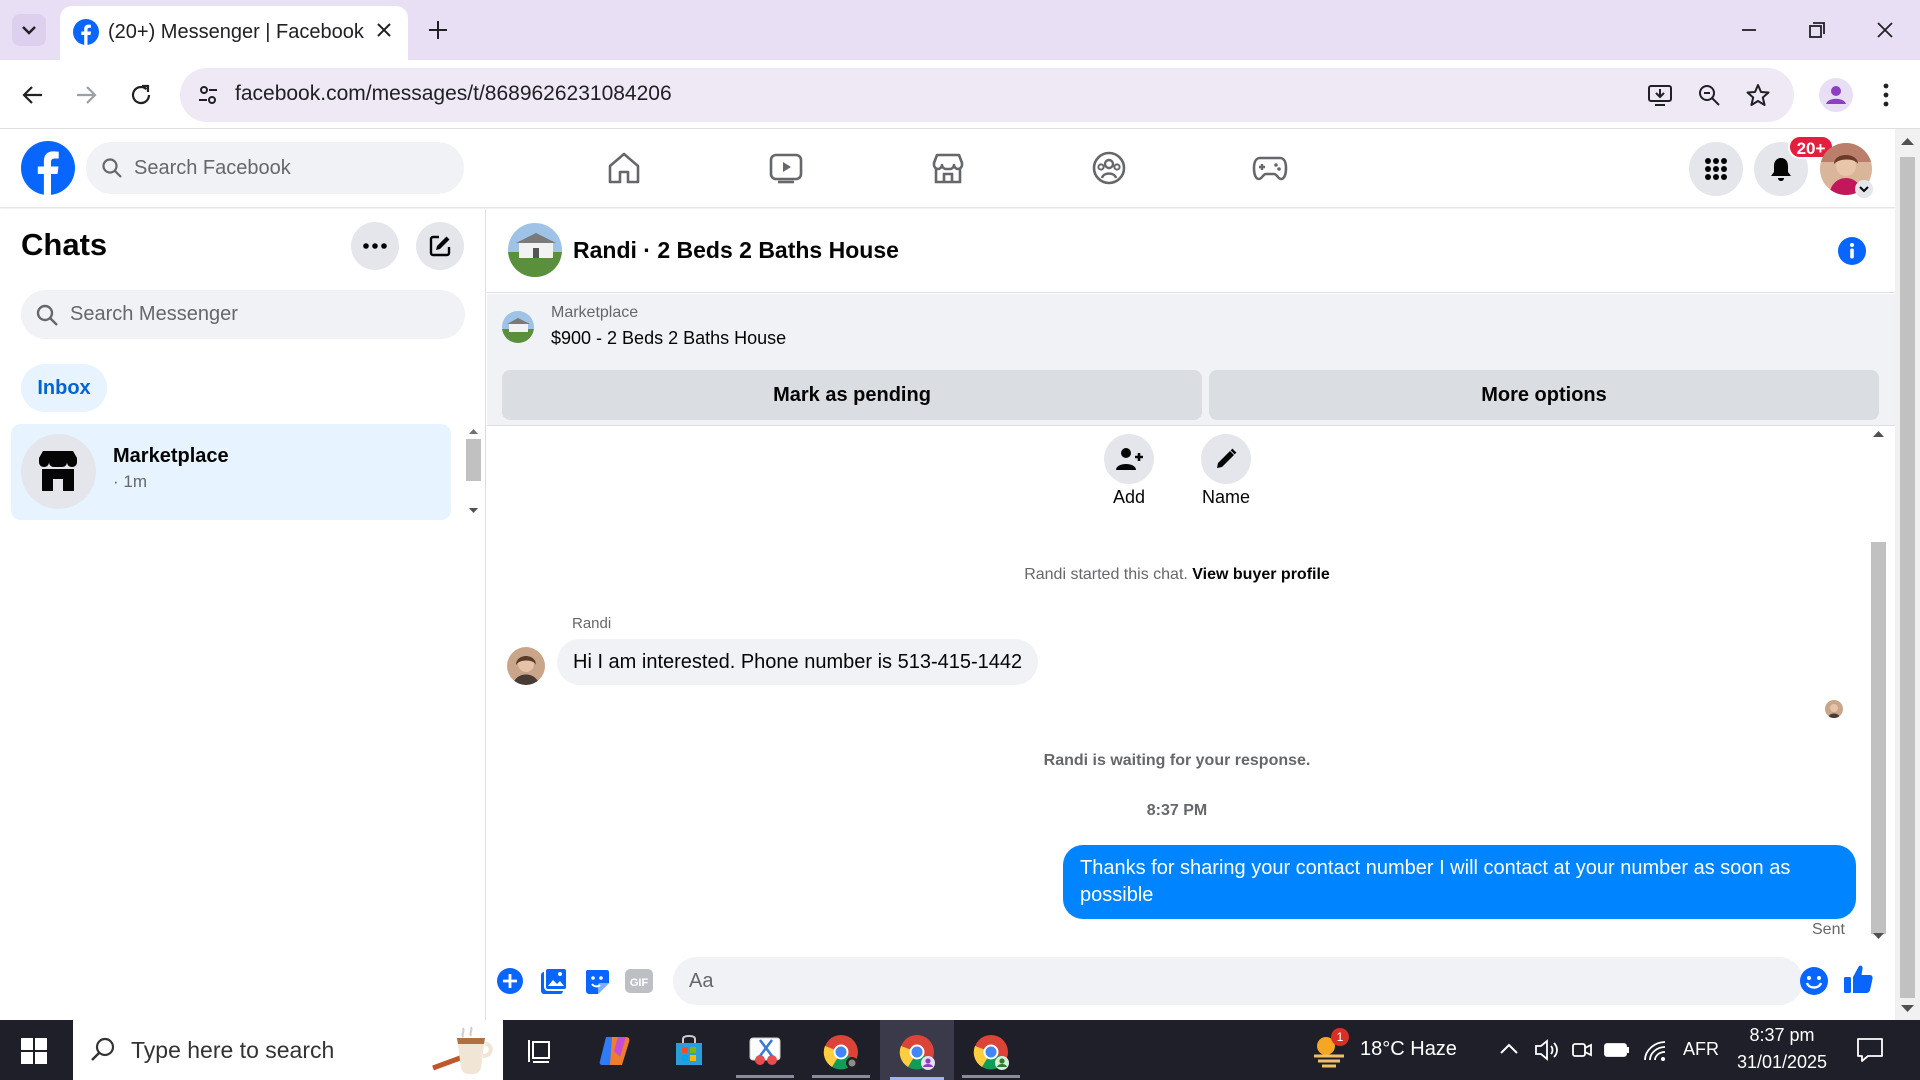 Image resolution: width=1920 pixels, height=1080 pixels. What do you see at coordinates (130, 481) in the screenshot?
I see `chat-item-time: · 1m` at bounding box center [130, 481].